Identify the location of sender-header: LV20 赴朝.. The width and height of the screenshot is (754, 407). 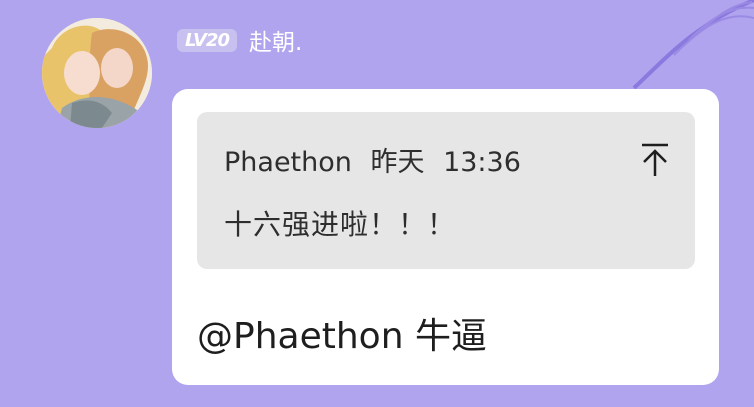
(239, 40).